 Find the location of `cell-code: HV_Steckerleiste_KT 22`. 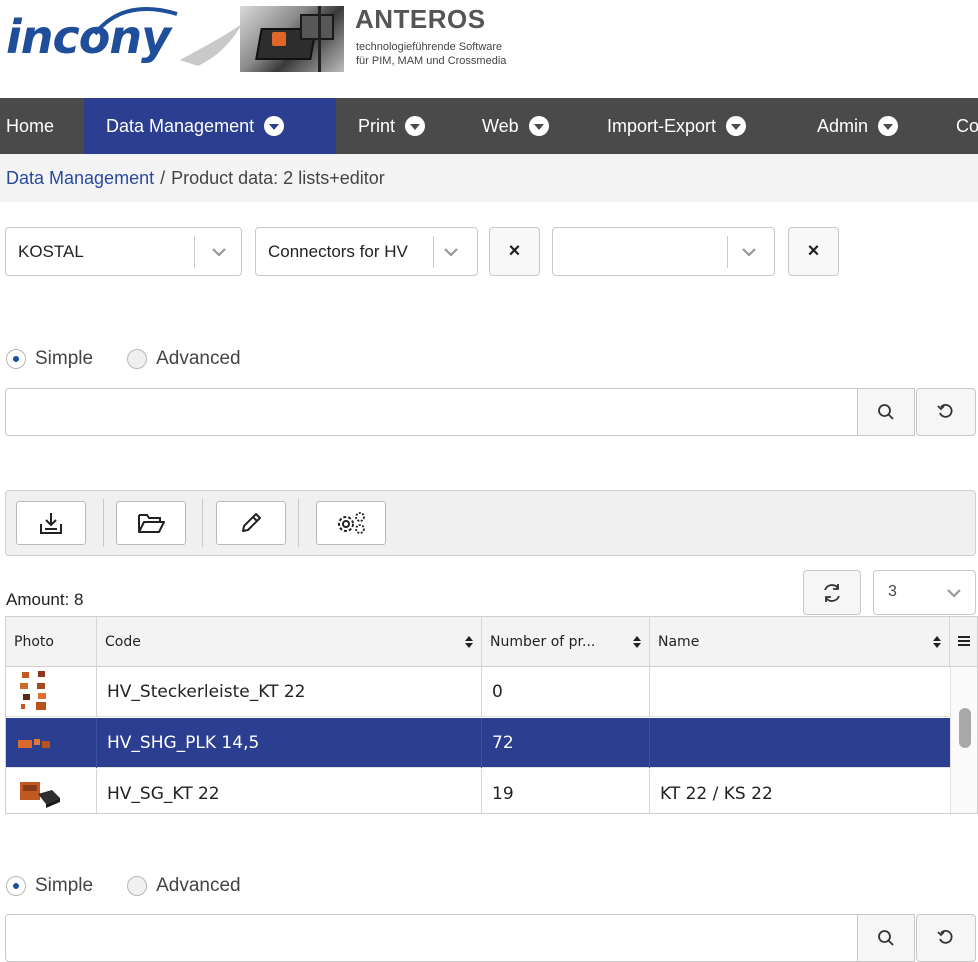

cell-code: HV_Steckerleiste_KT 22 is located at coordinates (289, 692).